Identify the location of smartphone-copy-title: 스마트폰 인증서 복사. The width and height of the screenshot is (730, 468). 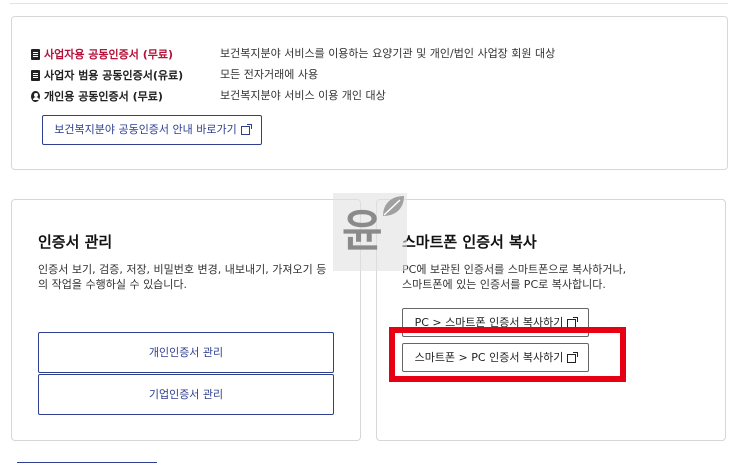
(469, 242).